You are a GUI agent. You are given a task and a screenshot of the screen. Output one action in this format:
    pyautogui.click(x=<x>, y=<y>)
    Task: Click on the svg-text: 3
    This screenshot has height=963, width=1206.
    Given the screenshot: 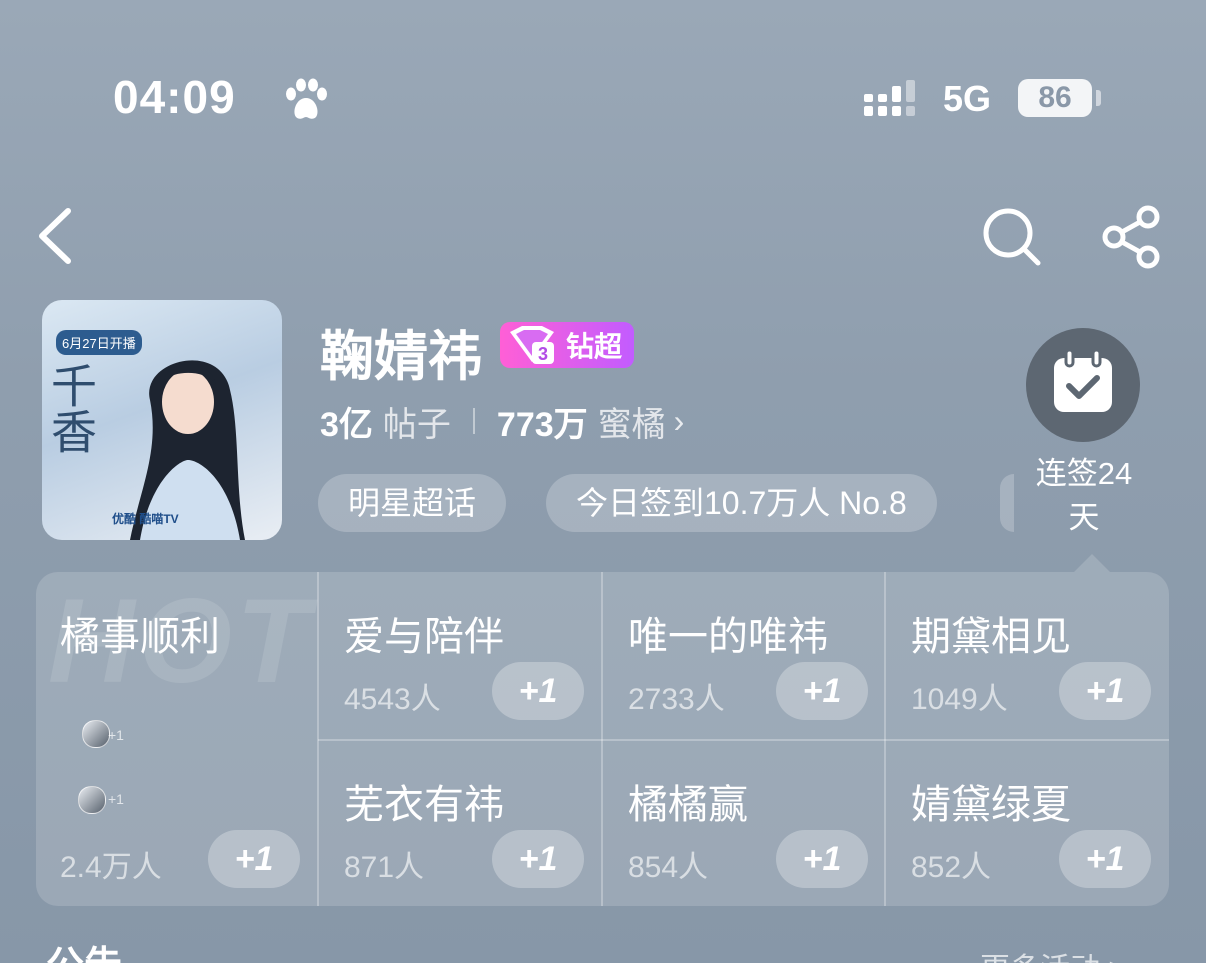 What is the action you would take?
    pyautogui.click(x=543, y=354)
    